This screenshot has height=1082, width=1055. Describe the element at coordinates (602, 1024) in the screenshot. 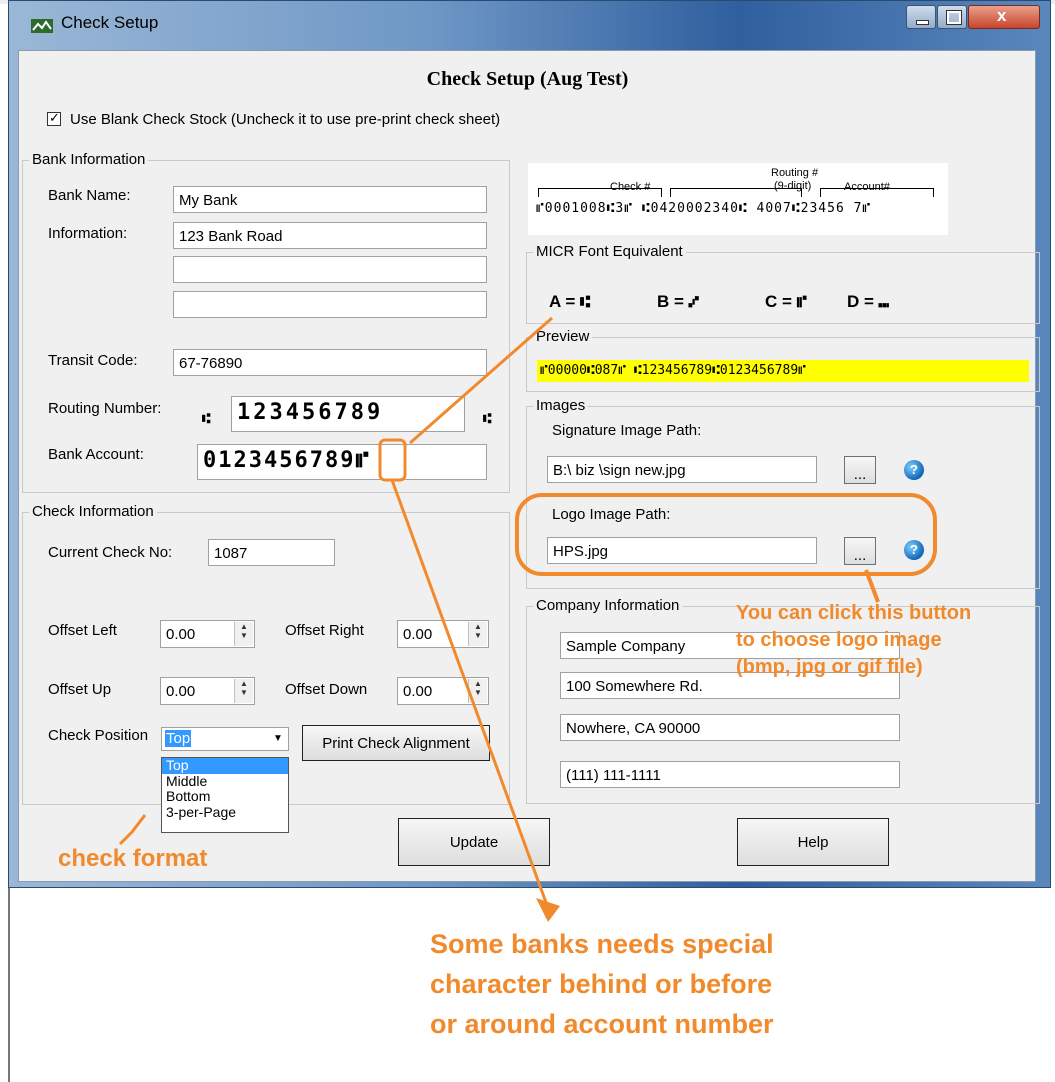

I see `bank-annotation-line: or around account number` at that location.